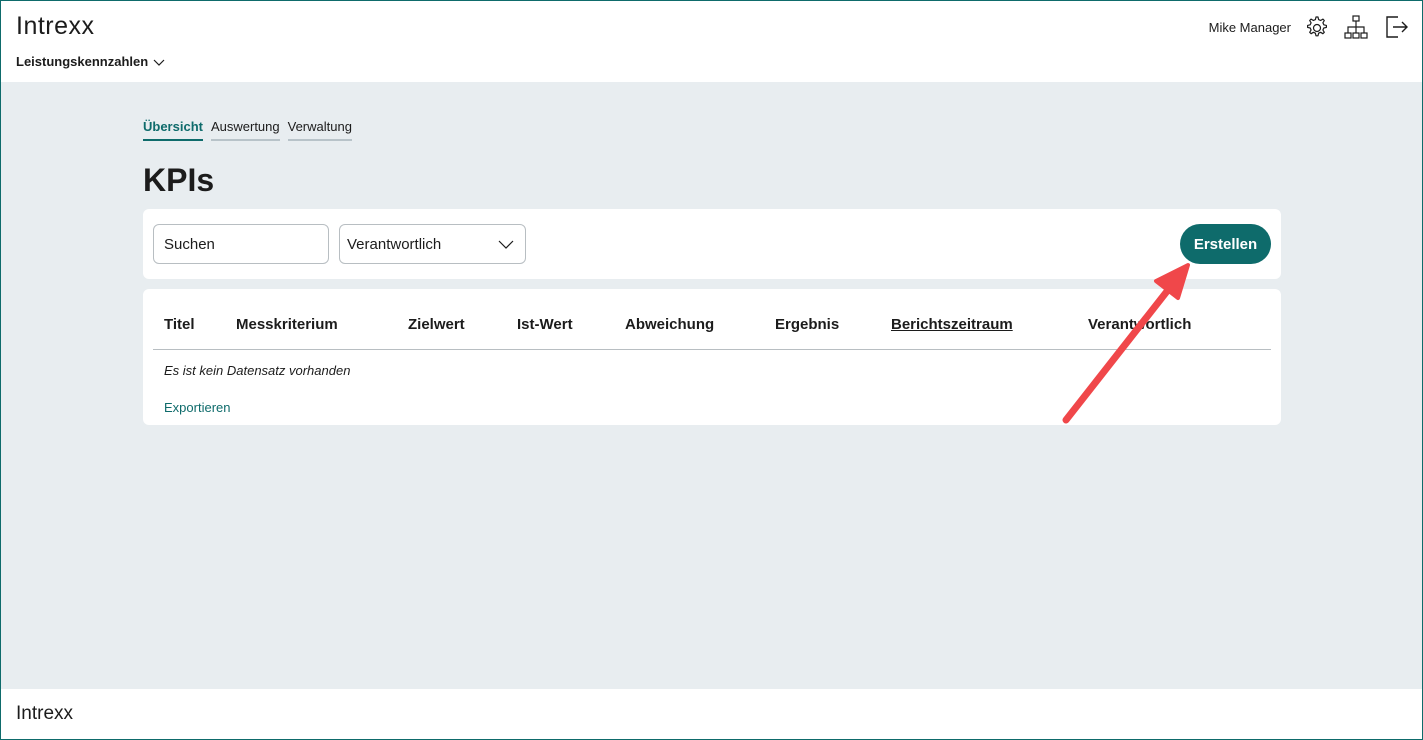 This screenshot has width=1423, height=740. I want to click on tab-uebersicht: Übersicht, so click(173, 130).